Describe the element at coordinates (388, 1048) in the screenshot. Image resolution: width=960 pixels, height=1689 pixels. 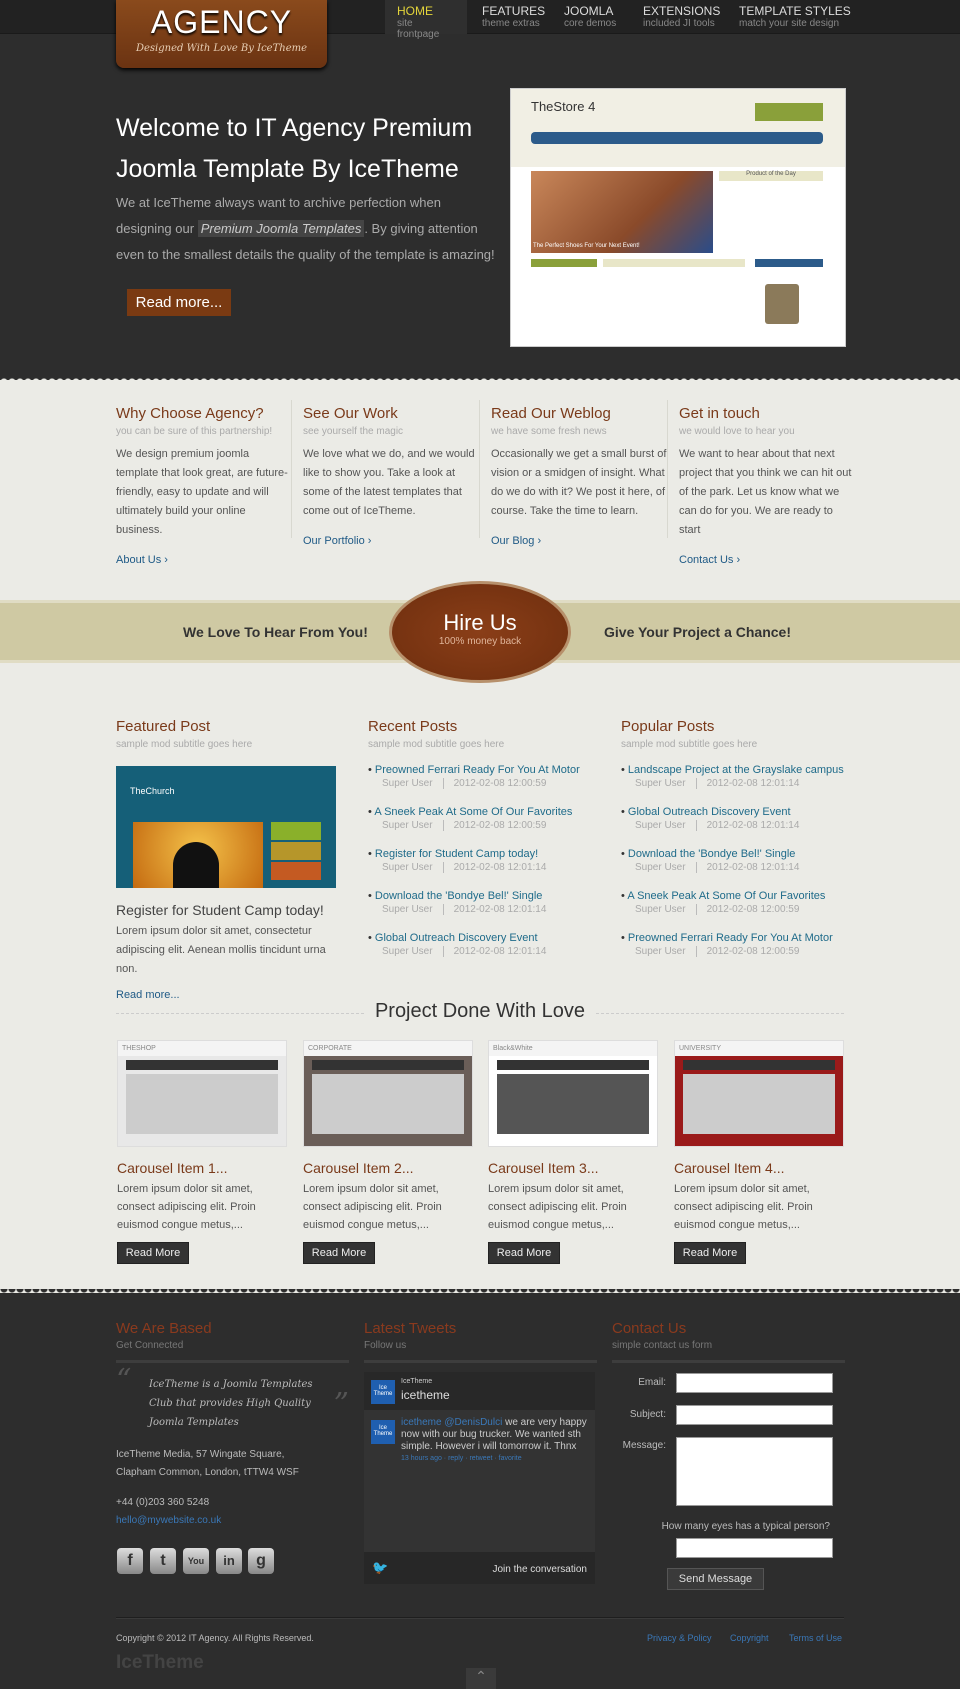
I see `shot-title: CORPORATE` at that location.